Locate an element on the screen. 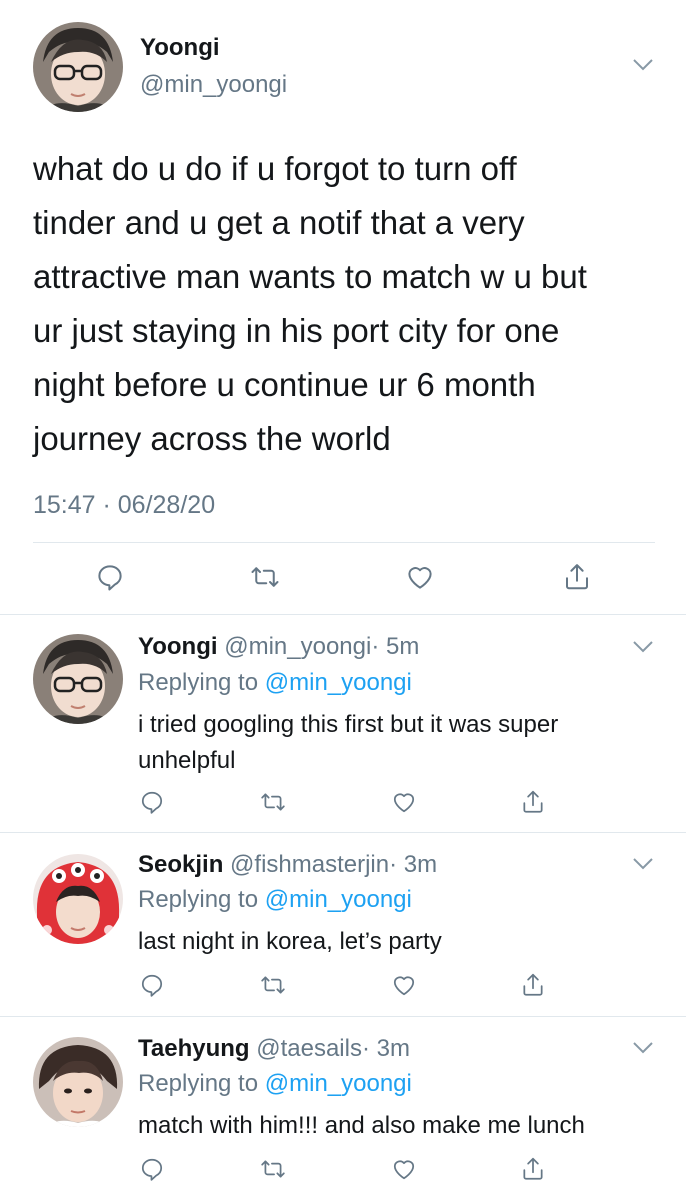 The height and width of the screenshot is (1200, 686). reply-header: Seokjin @fishmasterjin· 3m is located at coordinates (287, 865).